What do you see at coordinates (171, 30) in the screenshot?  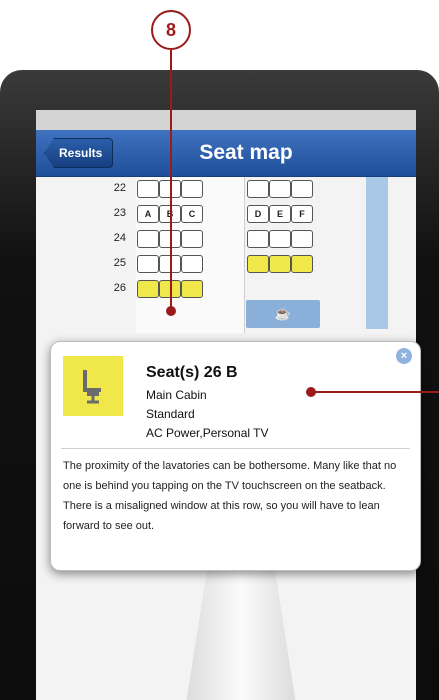 I see `callout-badge: 8` at bounding box center [171, 30].